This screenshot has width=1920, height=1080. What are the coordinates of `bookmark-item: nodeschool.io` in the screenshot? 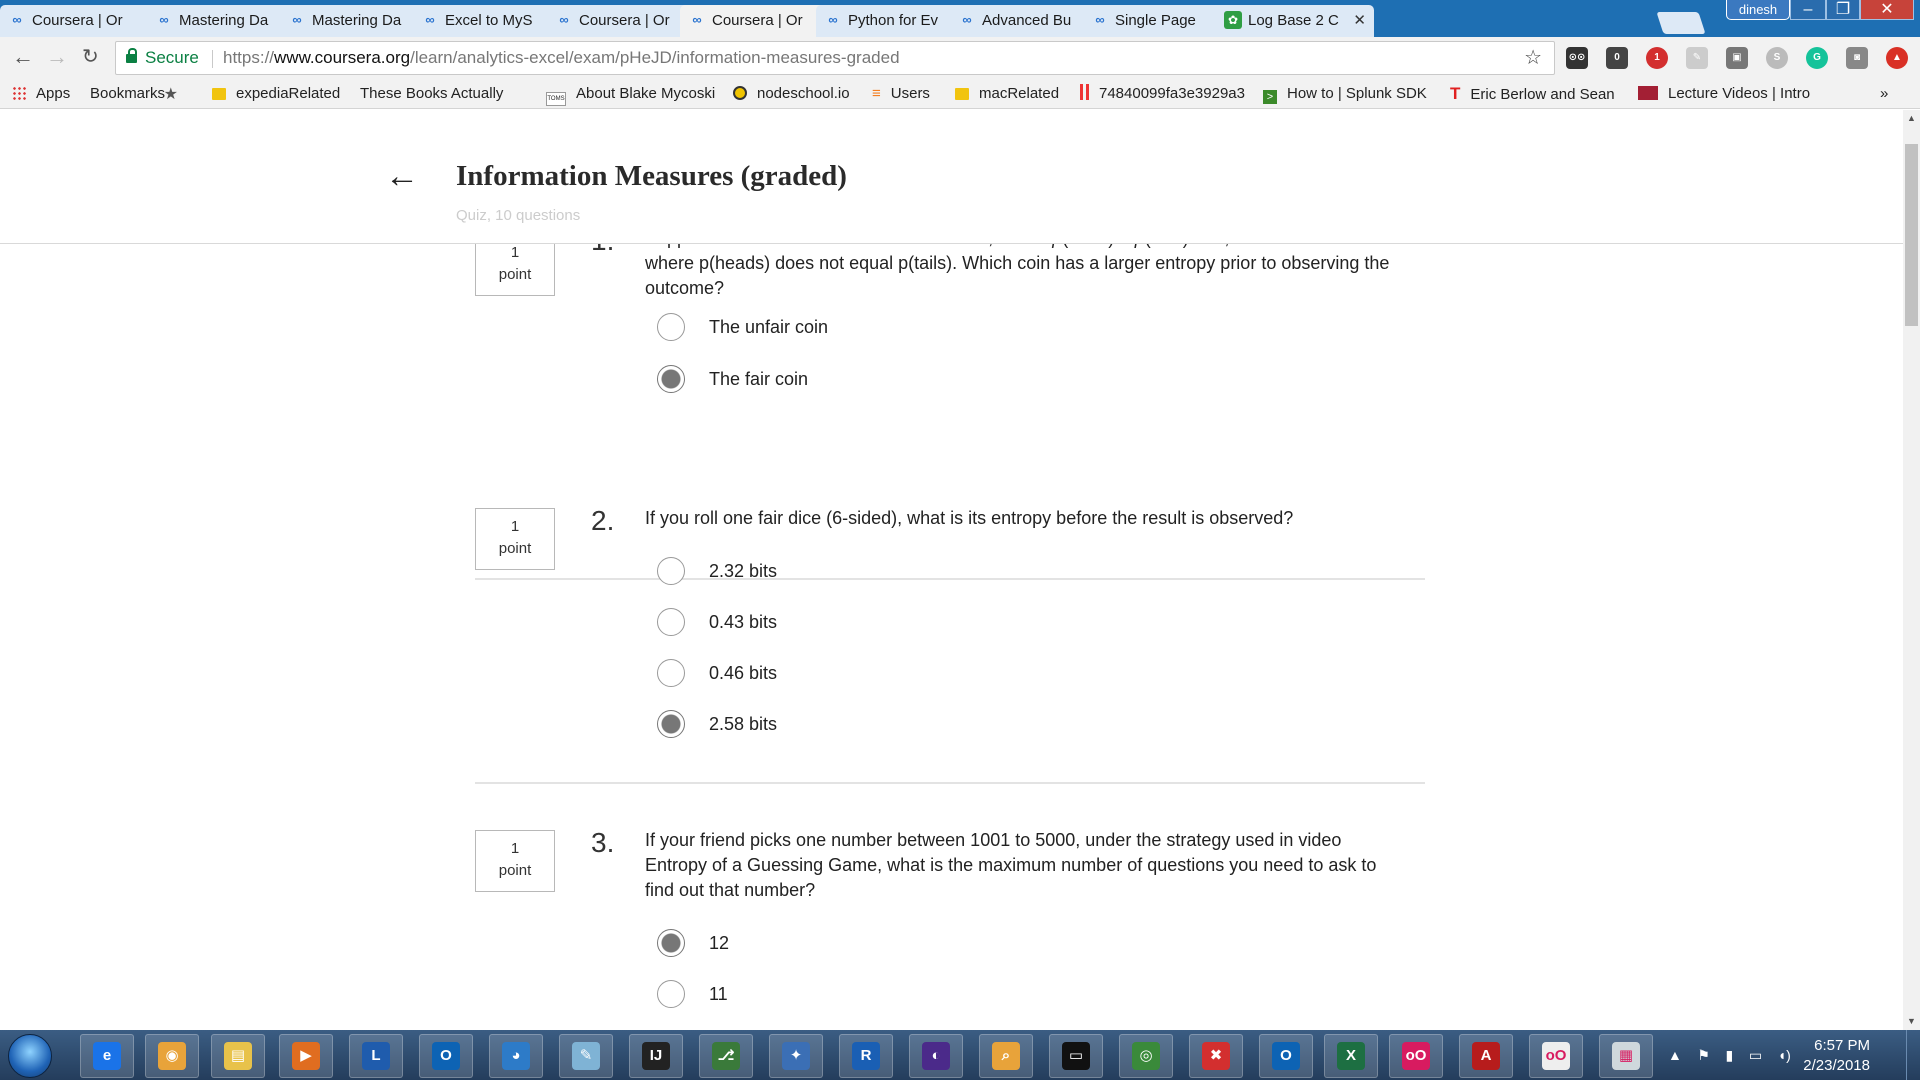 It's located at (795, 94).